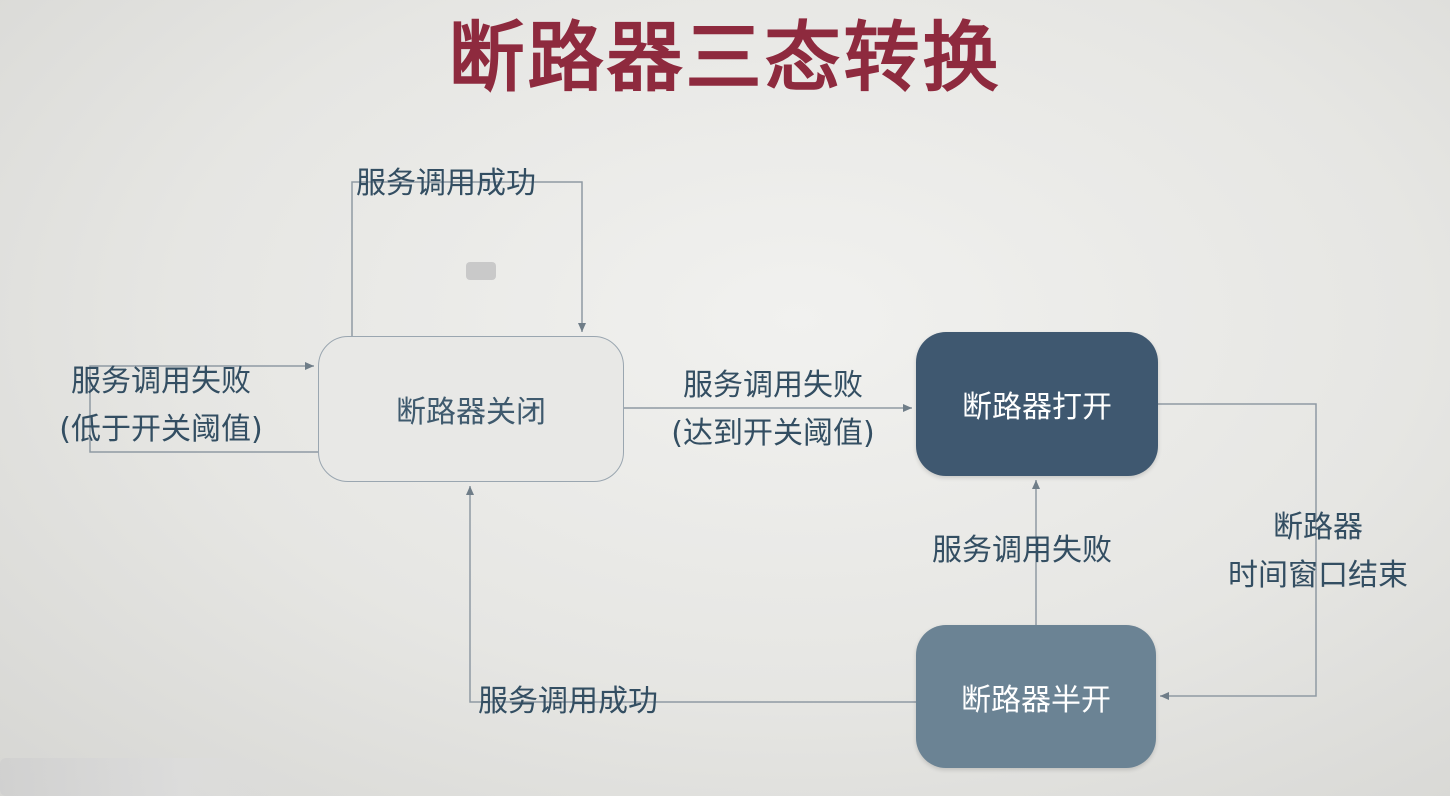 The width and height of the screenshot is (1450, 796). Describe the element at coordinates (1036, 700) in the screenshot. I see `state-half-open-label: 断路器半开` at that location.